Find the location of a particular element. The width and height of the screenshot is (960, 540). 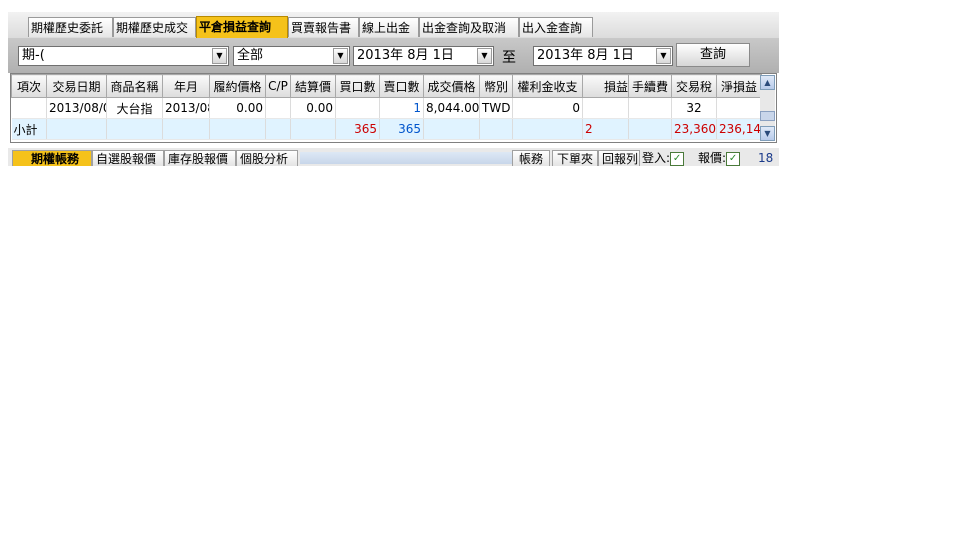

cell-pnl is located at coordinates (605, 108).